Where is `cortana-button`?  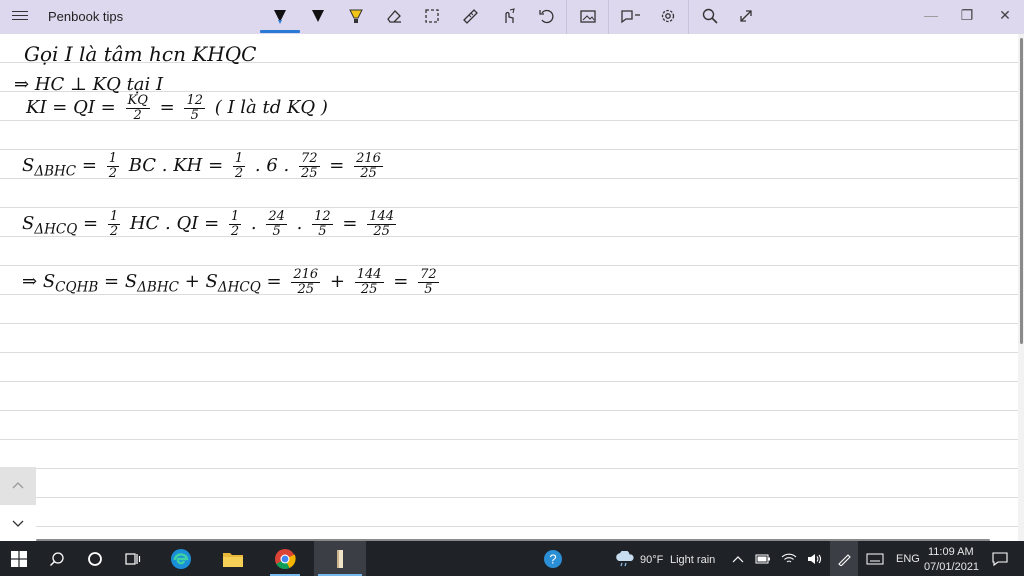 cortana-button is located at coordinates (95, 558).